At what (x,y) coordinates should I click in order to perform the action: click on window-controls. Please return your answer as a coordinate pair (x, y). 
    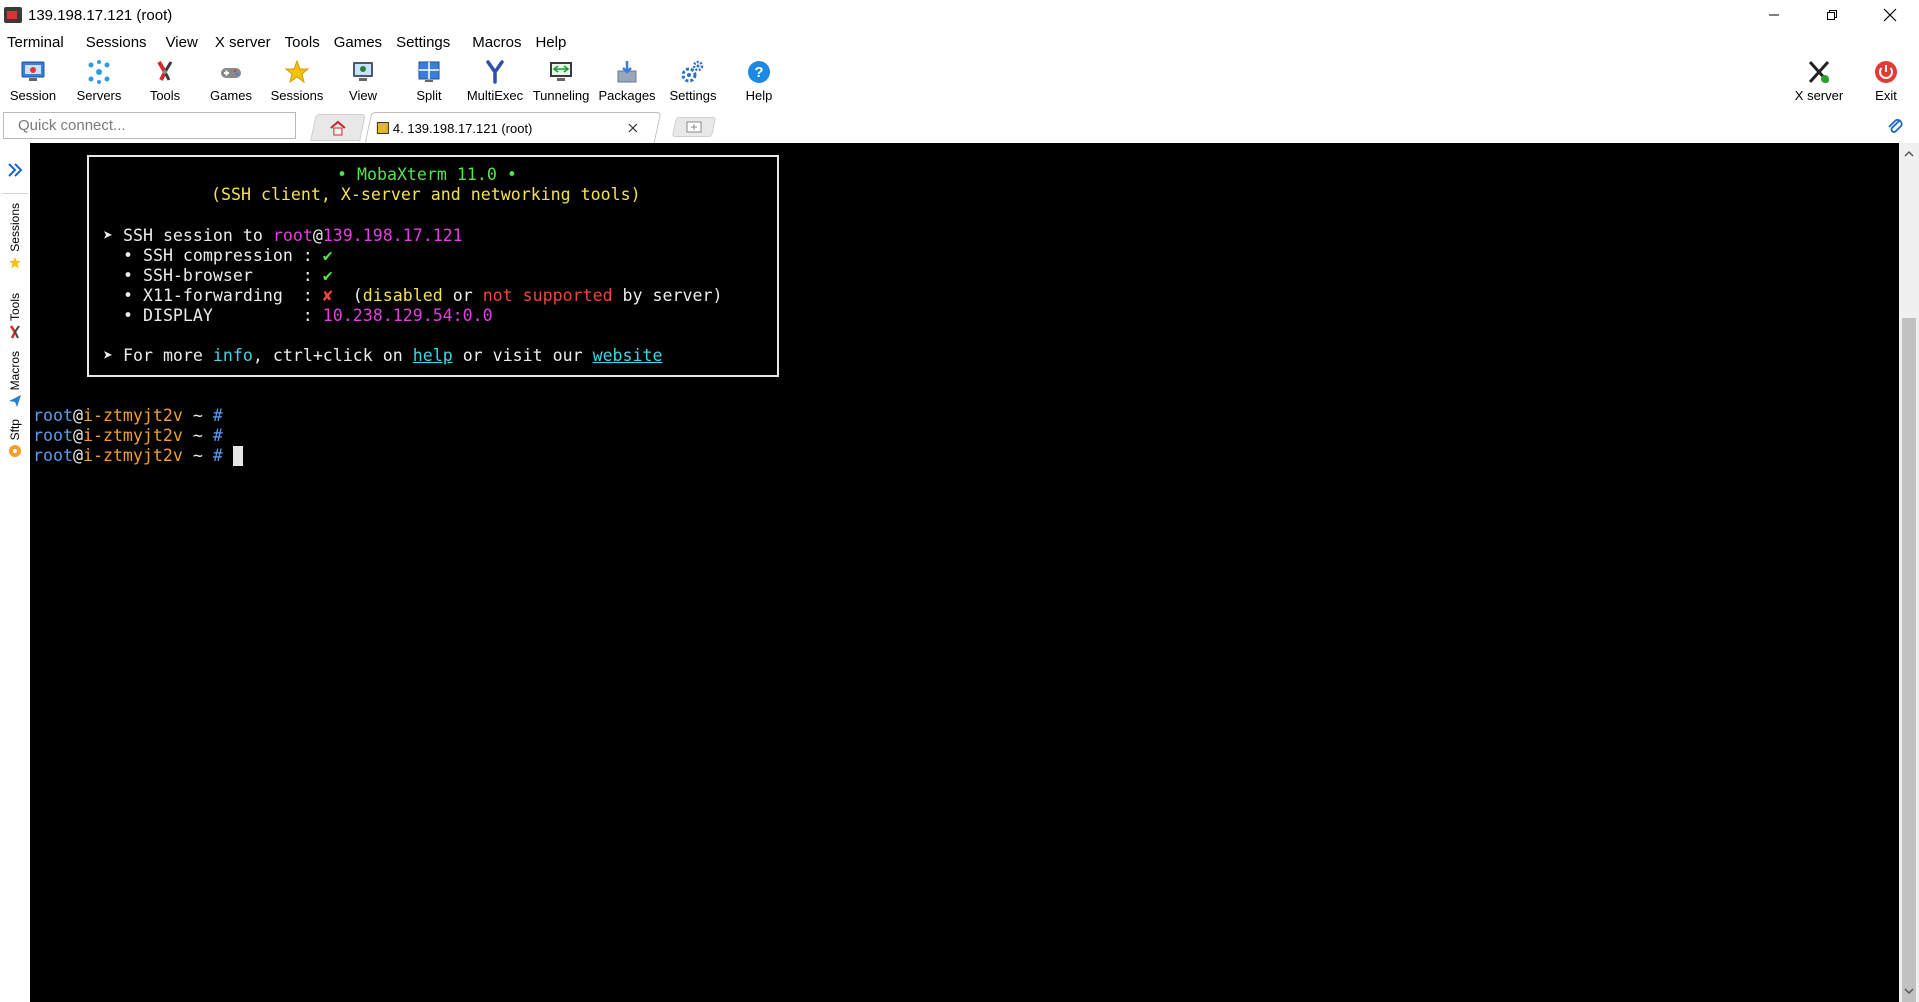
    Looking at the image, I should click on (1832, 15).